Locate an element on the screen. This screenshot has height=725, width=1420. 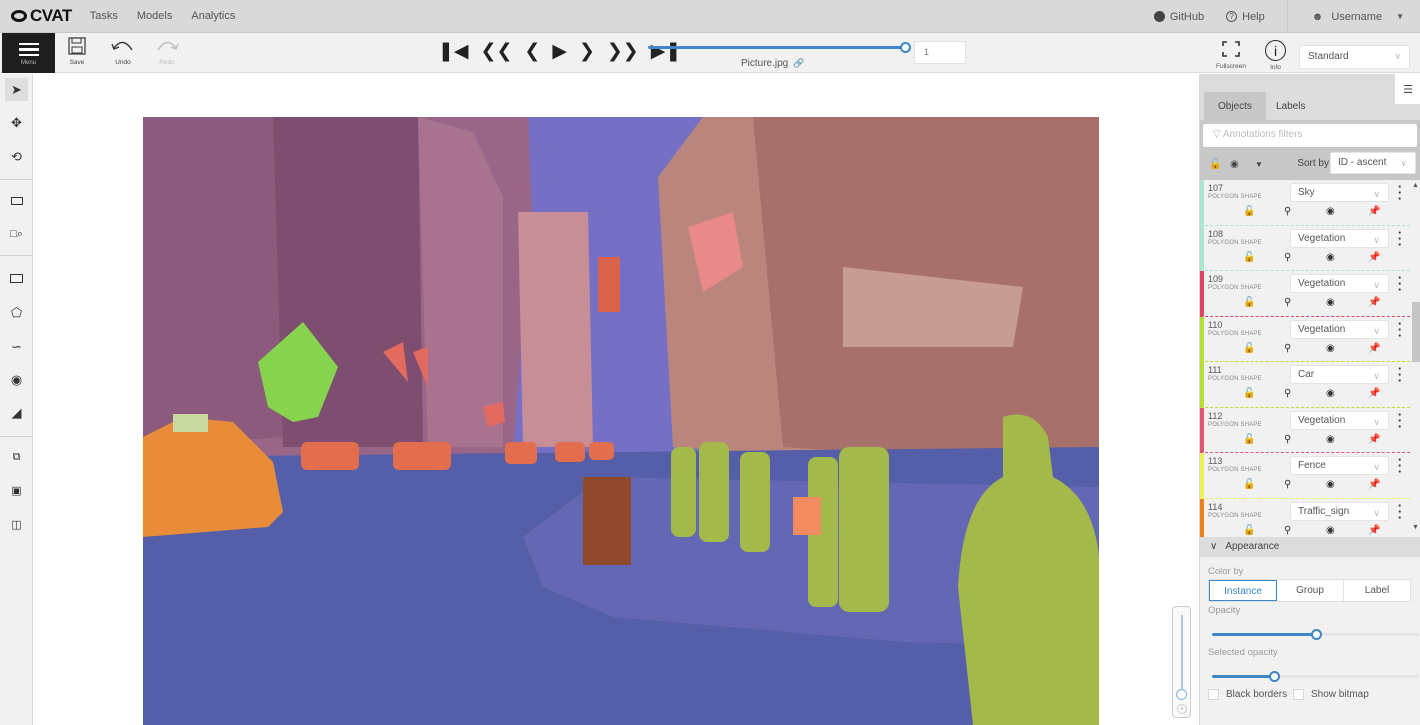
collapse-sidebar-icon: ☰ is located at coordinates (1407, 89).